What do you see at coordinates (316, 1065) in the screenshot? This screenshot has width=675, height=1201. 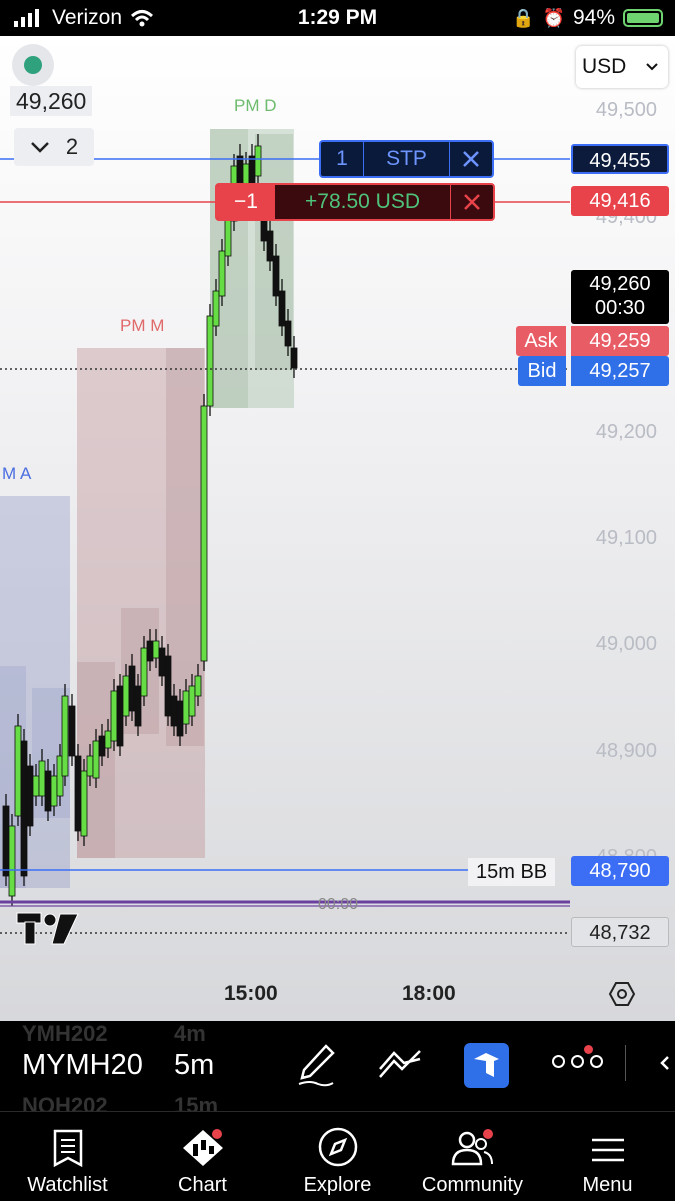 I see `draw-pen-icon` at bounding box center [316, 1065].